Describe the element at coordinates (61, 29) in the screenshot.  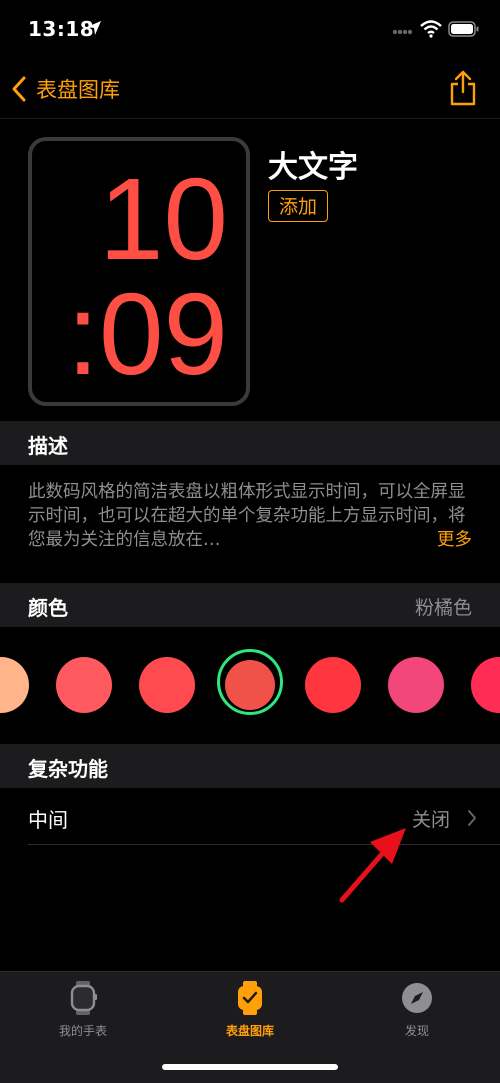
I see `status-time: 13:18` at that location.